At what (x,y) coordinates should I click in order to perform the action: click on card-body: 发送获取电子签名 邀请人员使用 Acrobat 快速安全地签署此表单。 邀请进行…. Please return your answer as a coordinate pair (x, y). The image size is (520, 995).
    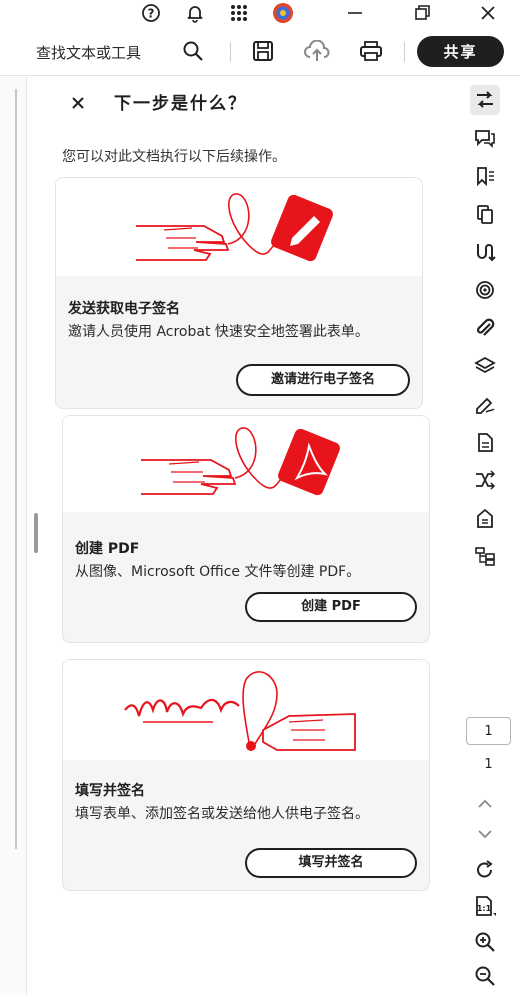
    Looking at the image, I should click on (239, 342).